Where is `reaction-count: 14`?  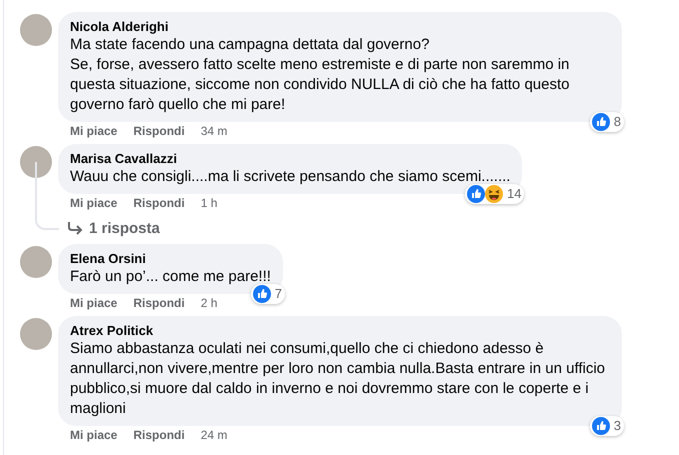
reaction-count: 14 is located at coordinates (514, 194).